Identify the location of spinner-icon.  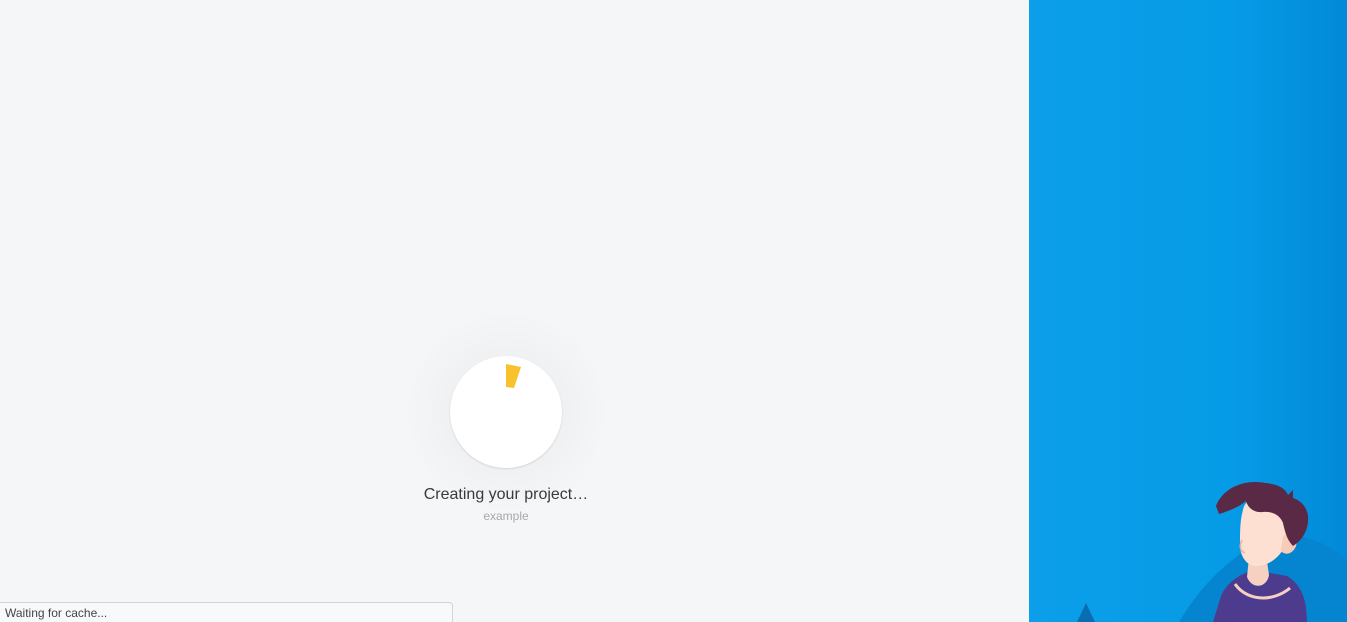
(513, 376).